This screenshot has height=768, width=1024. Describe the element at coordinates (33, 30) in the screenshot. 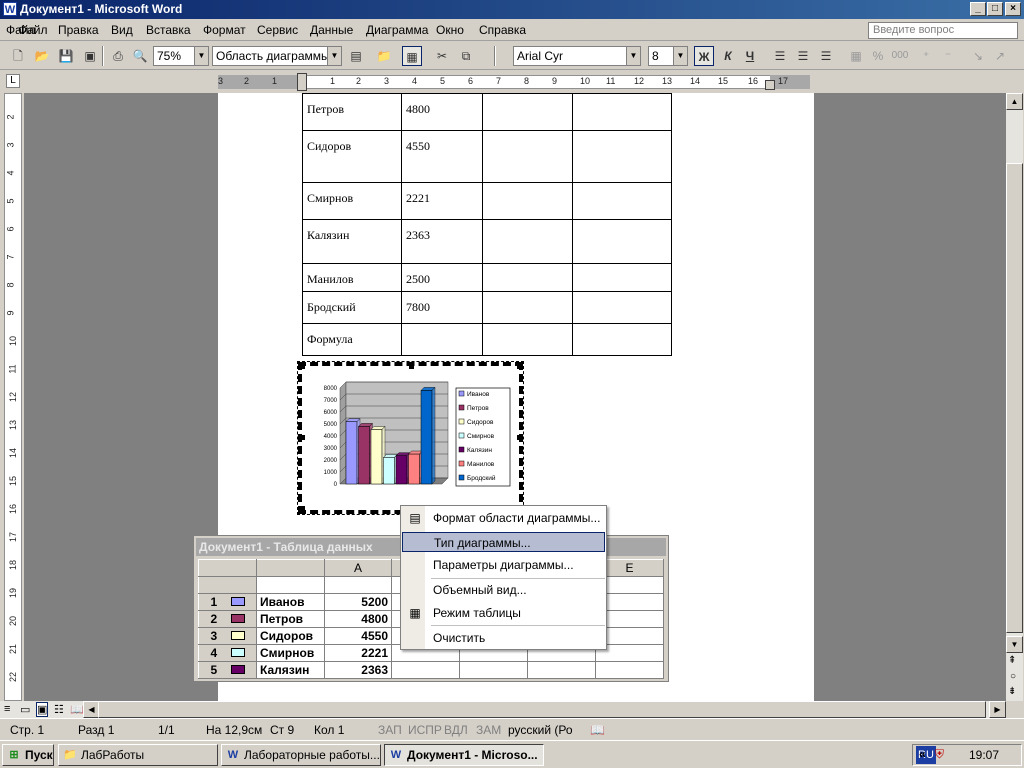

I see `menu-file-label: Файл` at that location.